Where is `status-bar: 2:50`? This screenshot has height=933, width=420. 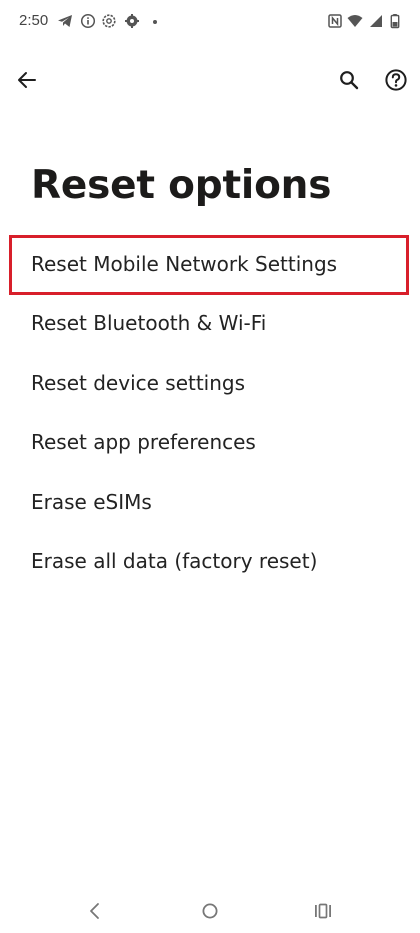
status-bar: 2:50 is located at coordinates (210, 22).